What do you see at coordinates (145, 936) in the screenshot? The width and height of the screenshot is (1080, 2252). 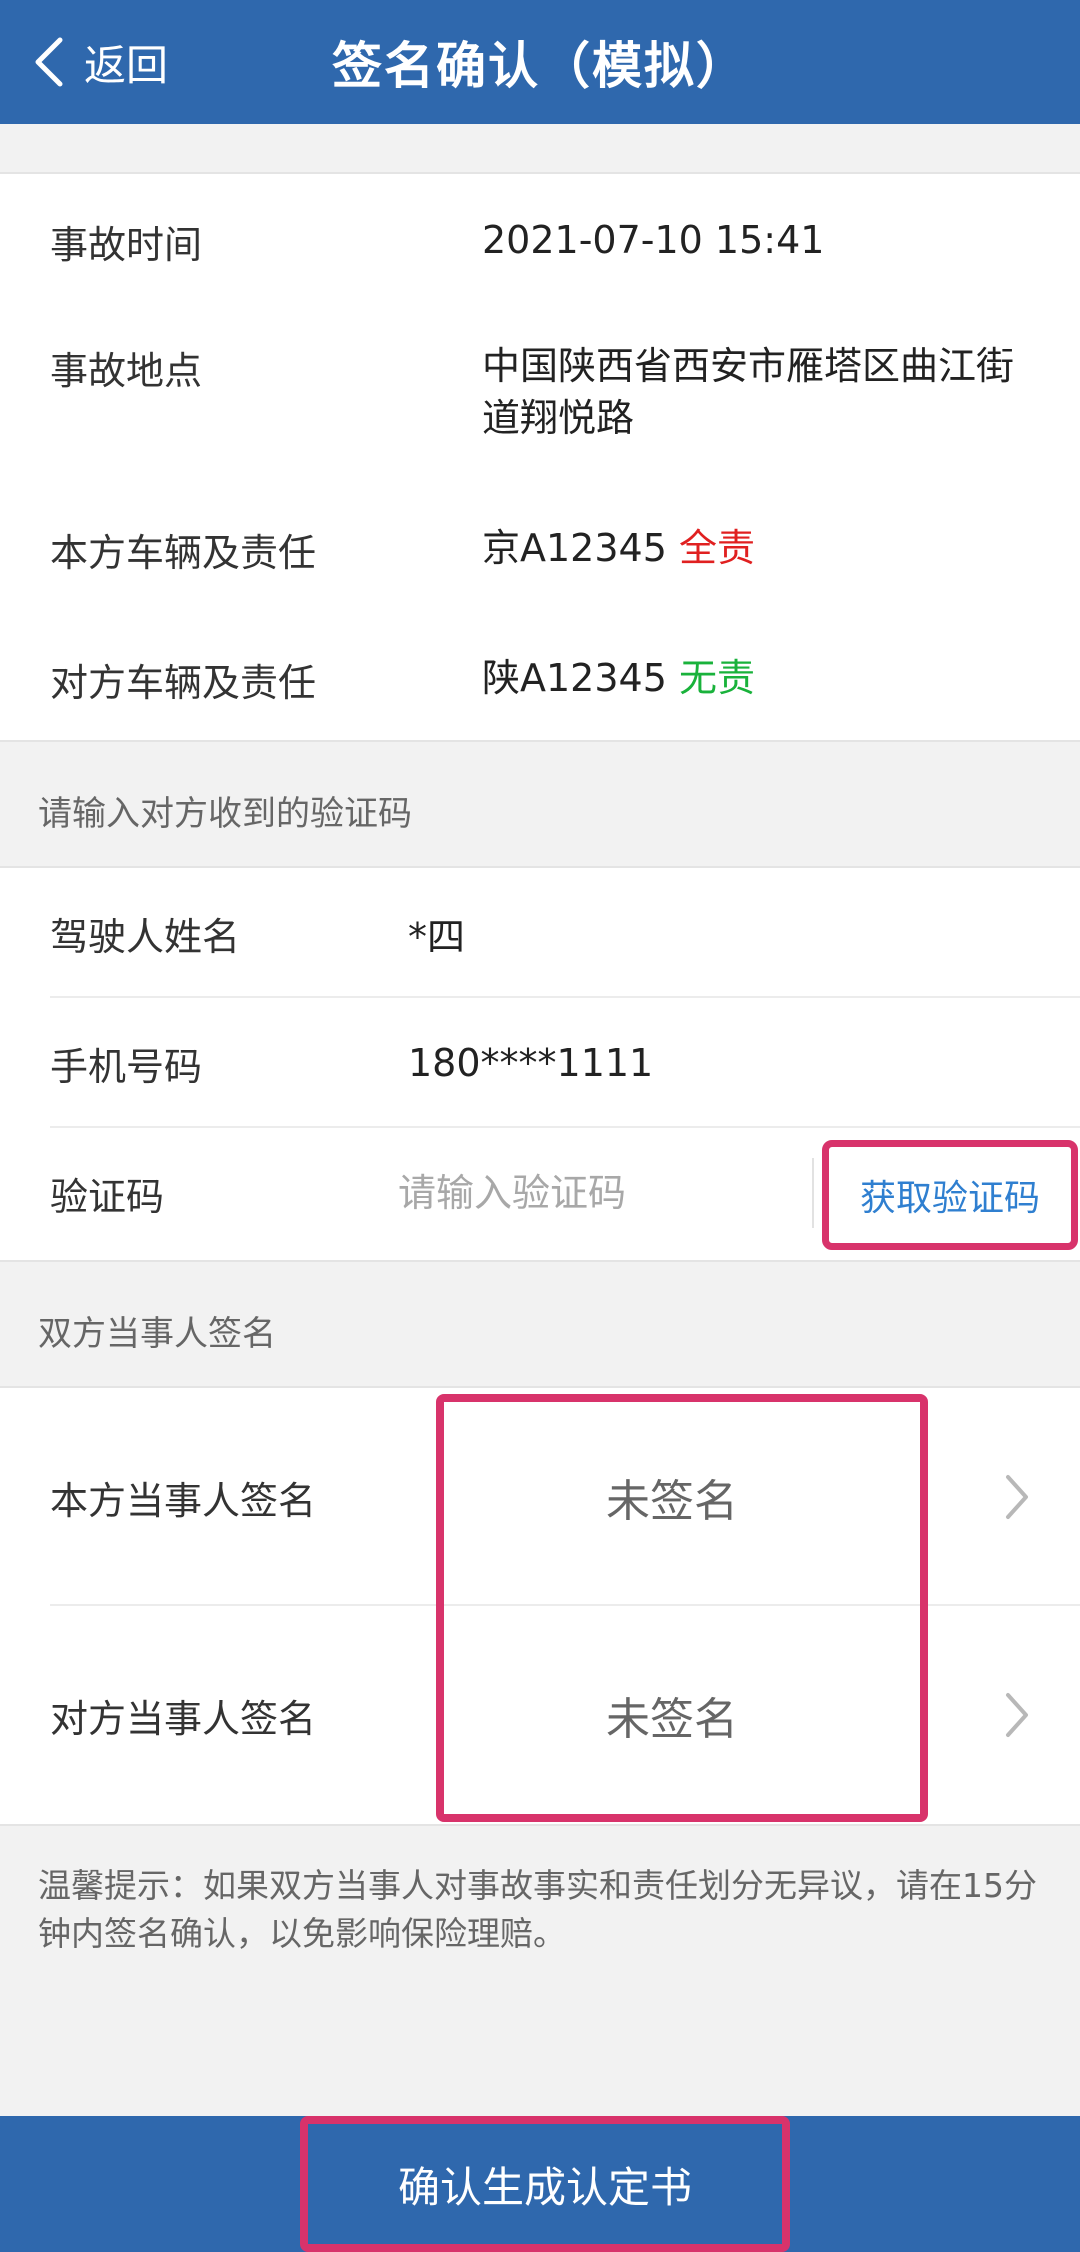 I see `field-label: 驾驶人姓名` at bounding box center [145, 936].